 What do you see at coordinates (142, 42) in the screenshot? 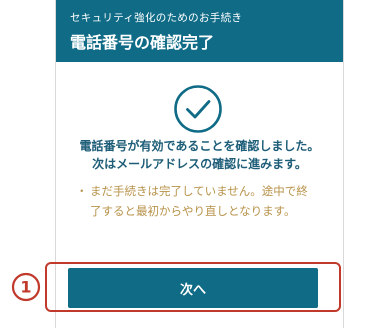
I see `page-title: 電話番号の確認完了` at bounding box center [142, 42].